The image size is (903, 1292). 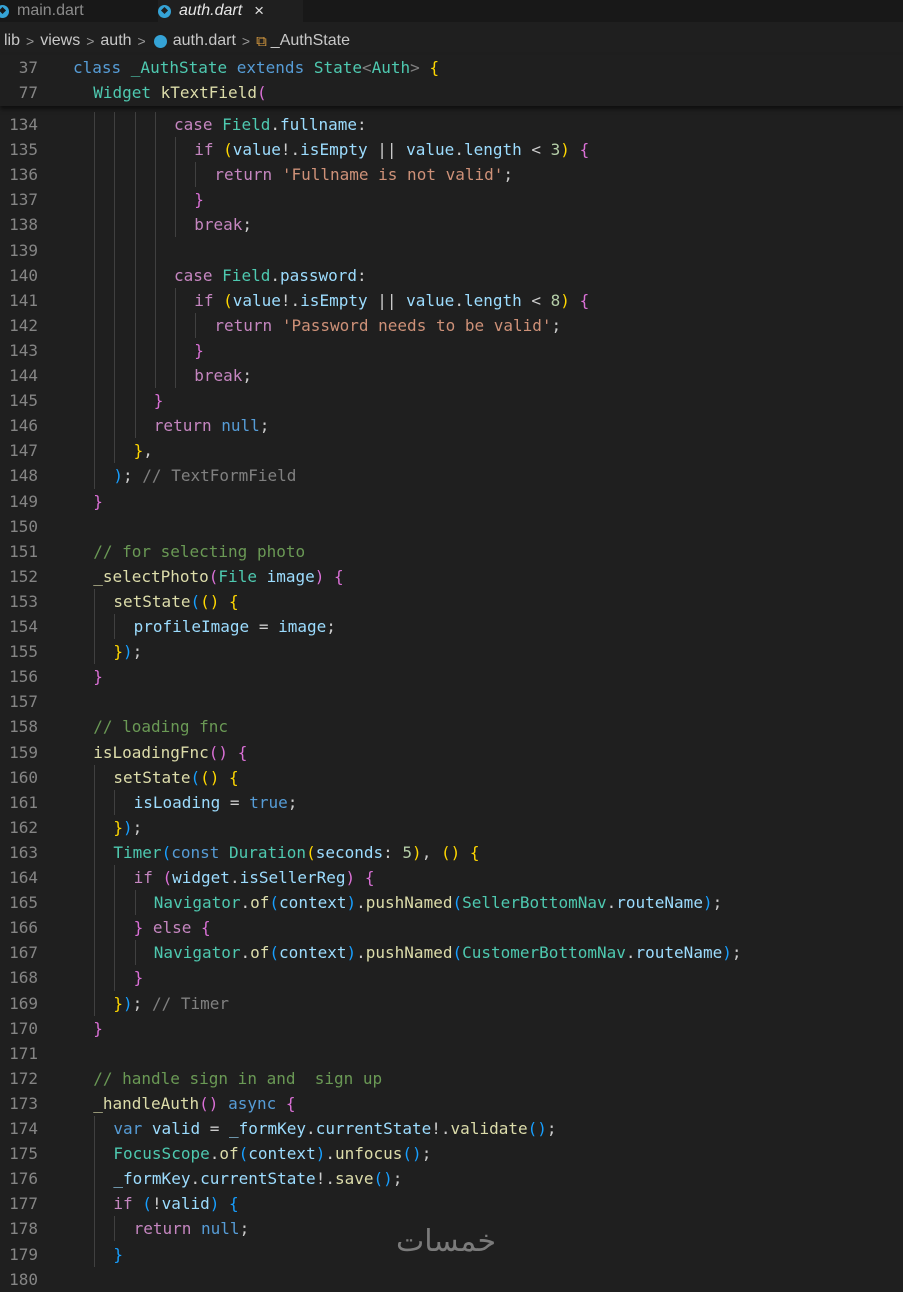 I want to click on tab-auth-dart: auth.dart ×, so click(x=230, y=11).